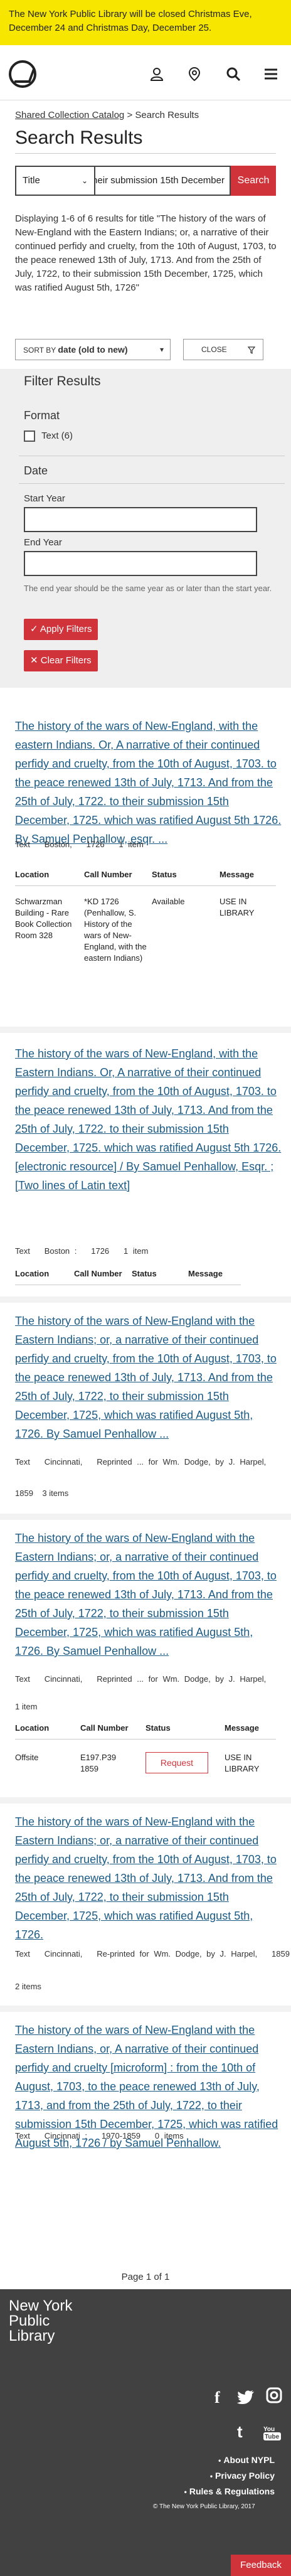 This screenshot has height=2576, width=291. What do you see at coordinates (152, 484) in the screenshot?
I see `filter-divider` at bounding box center [152, 484].